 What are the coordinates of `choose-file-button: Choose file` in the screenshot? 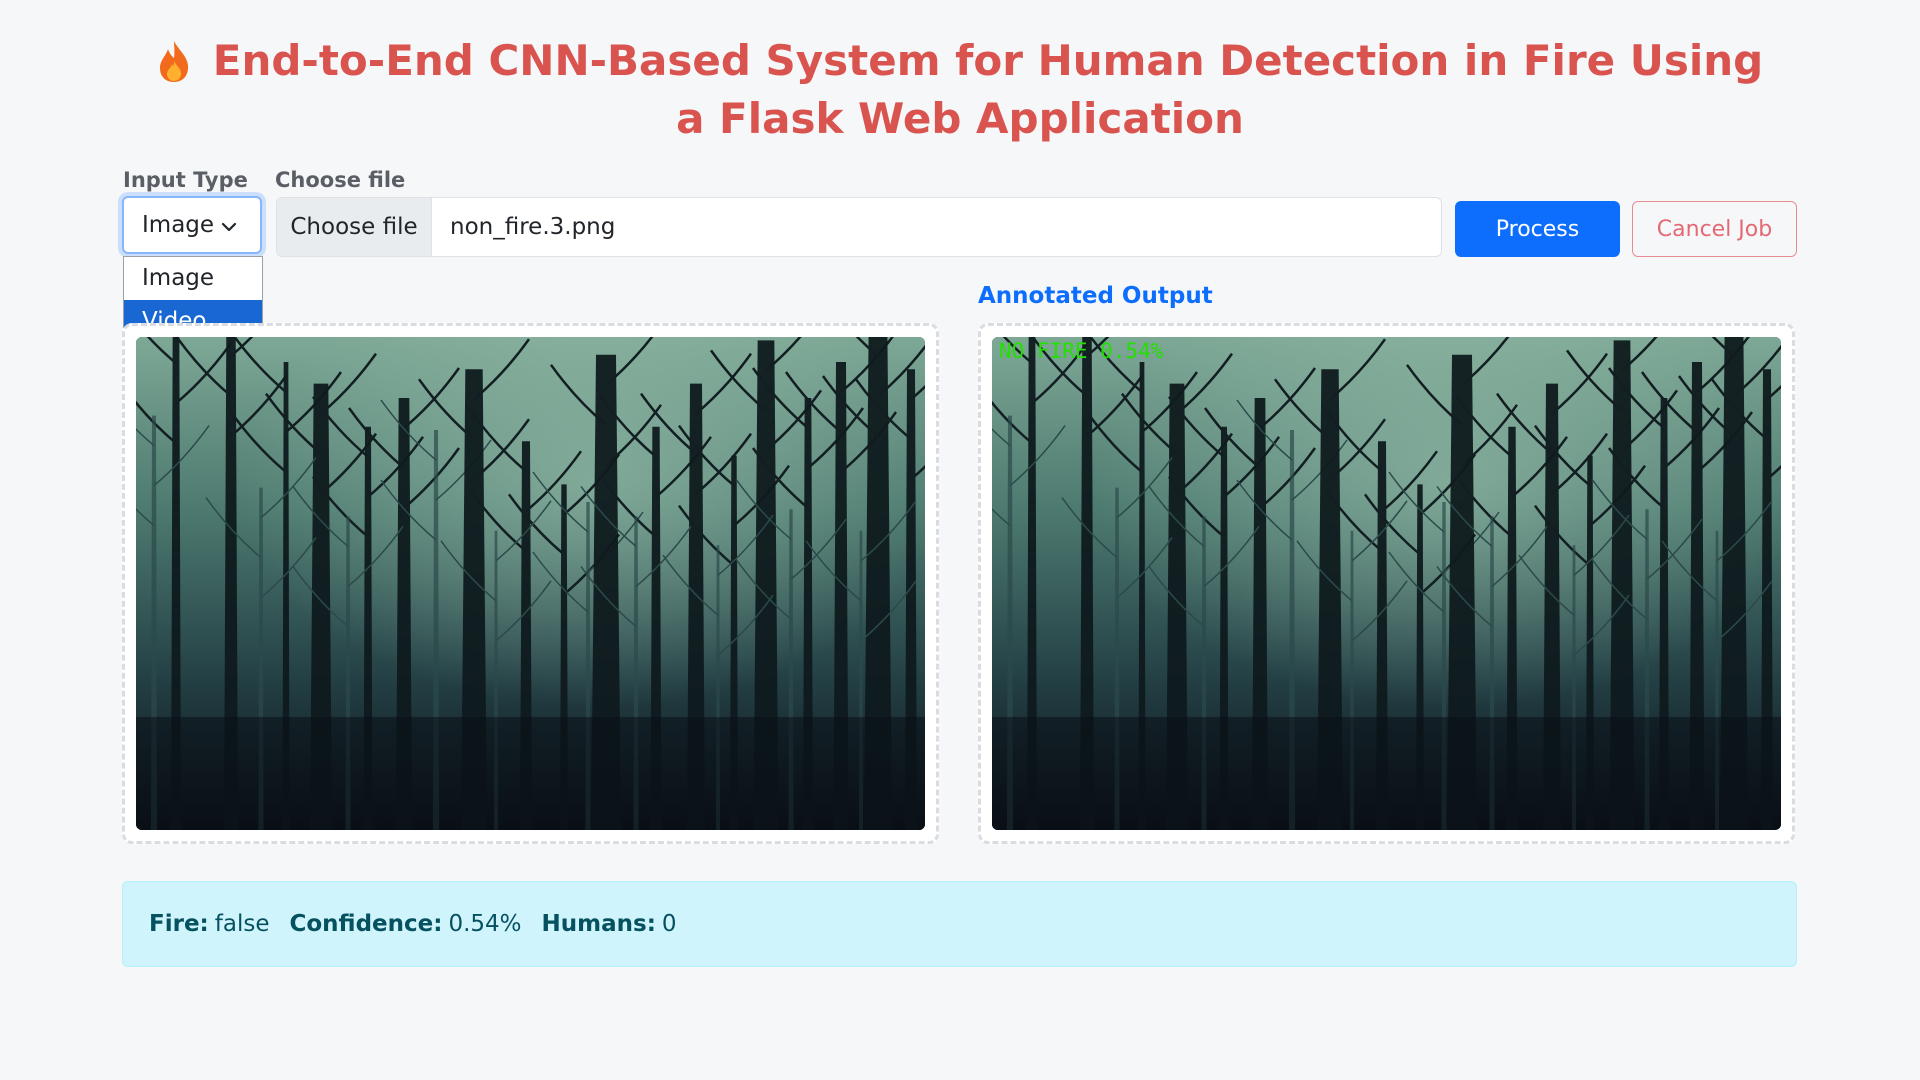 It's located at (354, 227).